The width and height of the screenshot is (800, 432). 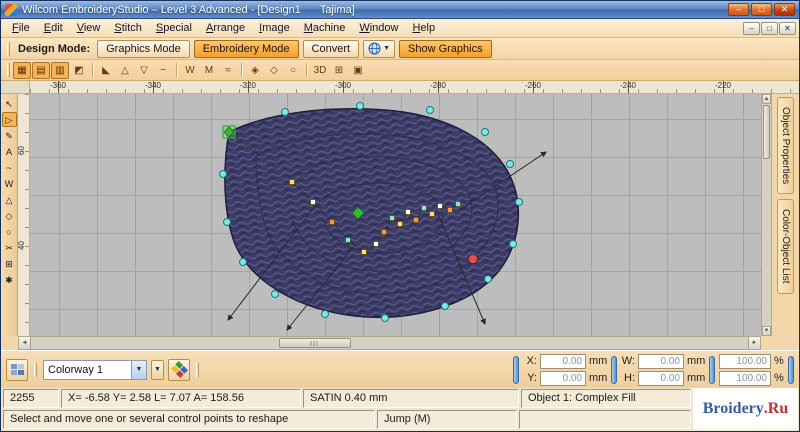 What do you see at coordinates (106, 70) in the screenshot?
I see `fusion-fill-icon: ◣` at bounding box center [106, 70].